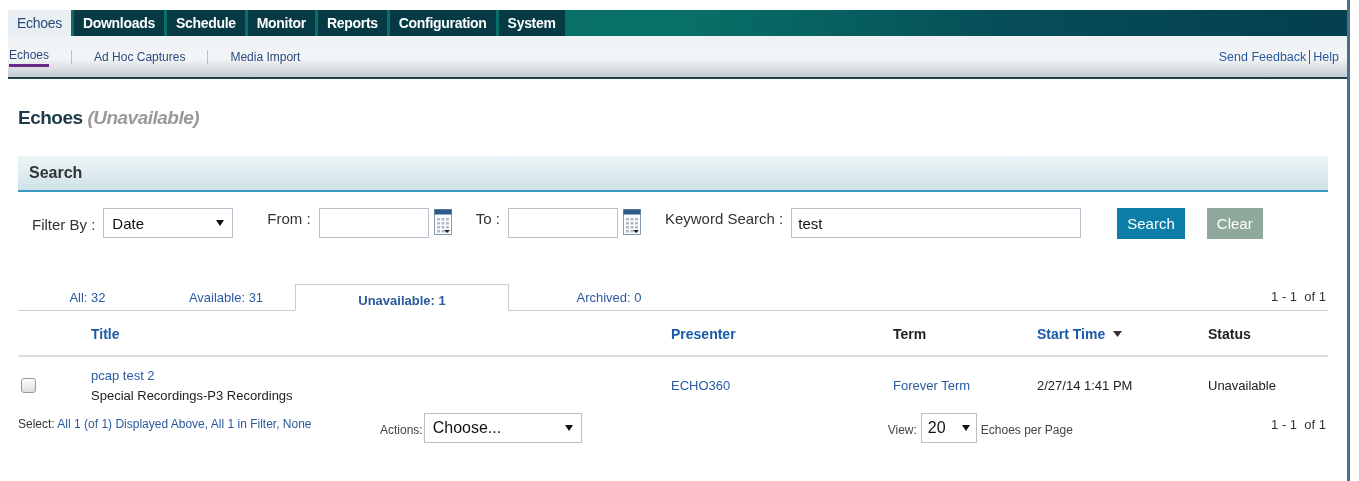  Describe the element at coordinates (1071, 334) in the screenshot. I see `column-header: Start Time` at that location.